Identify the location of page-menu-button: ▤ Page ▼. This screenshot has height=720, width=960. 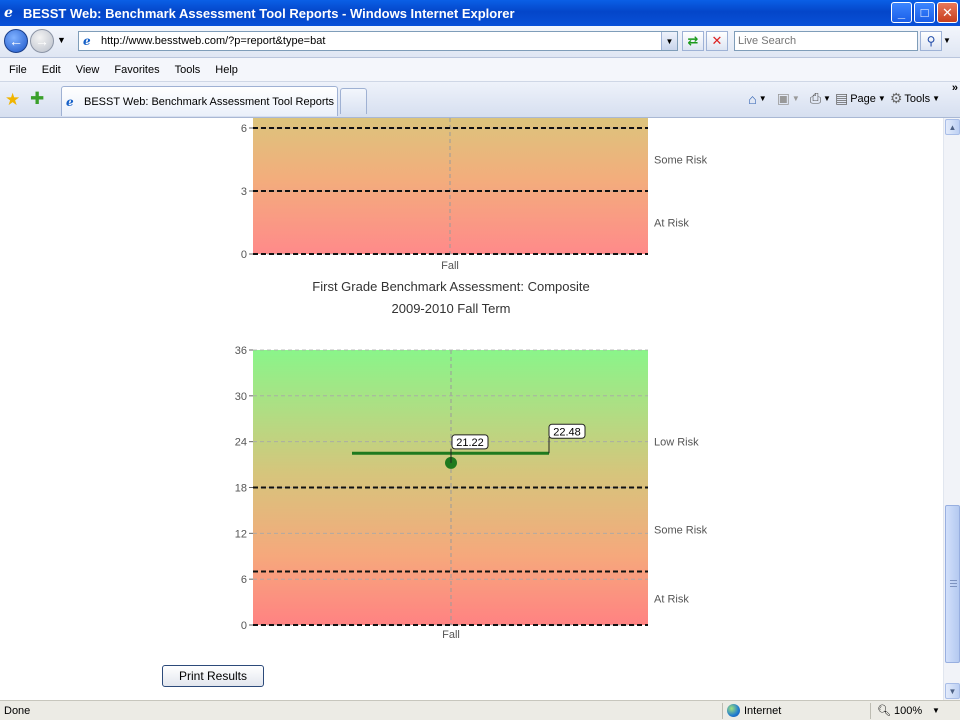
(860, 98).